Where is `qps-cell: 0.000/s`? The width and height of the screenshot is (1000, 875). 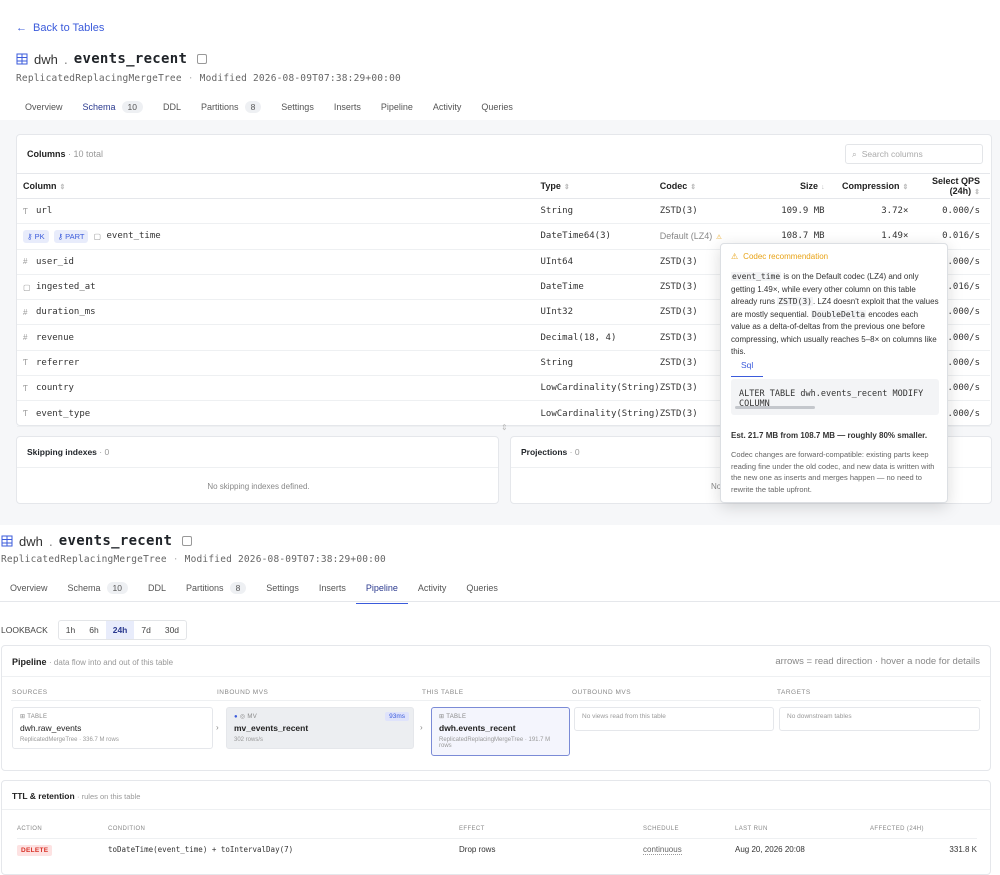
qps-cell: 0.000/s is located at coordinates (949, 211).